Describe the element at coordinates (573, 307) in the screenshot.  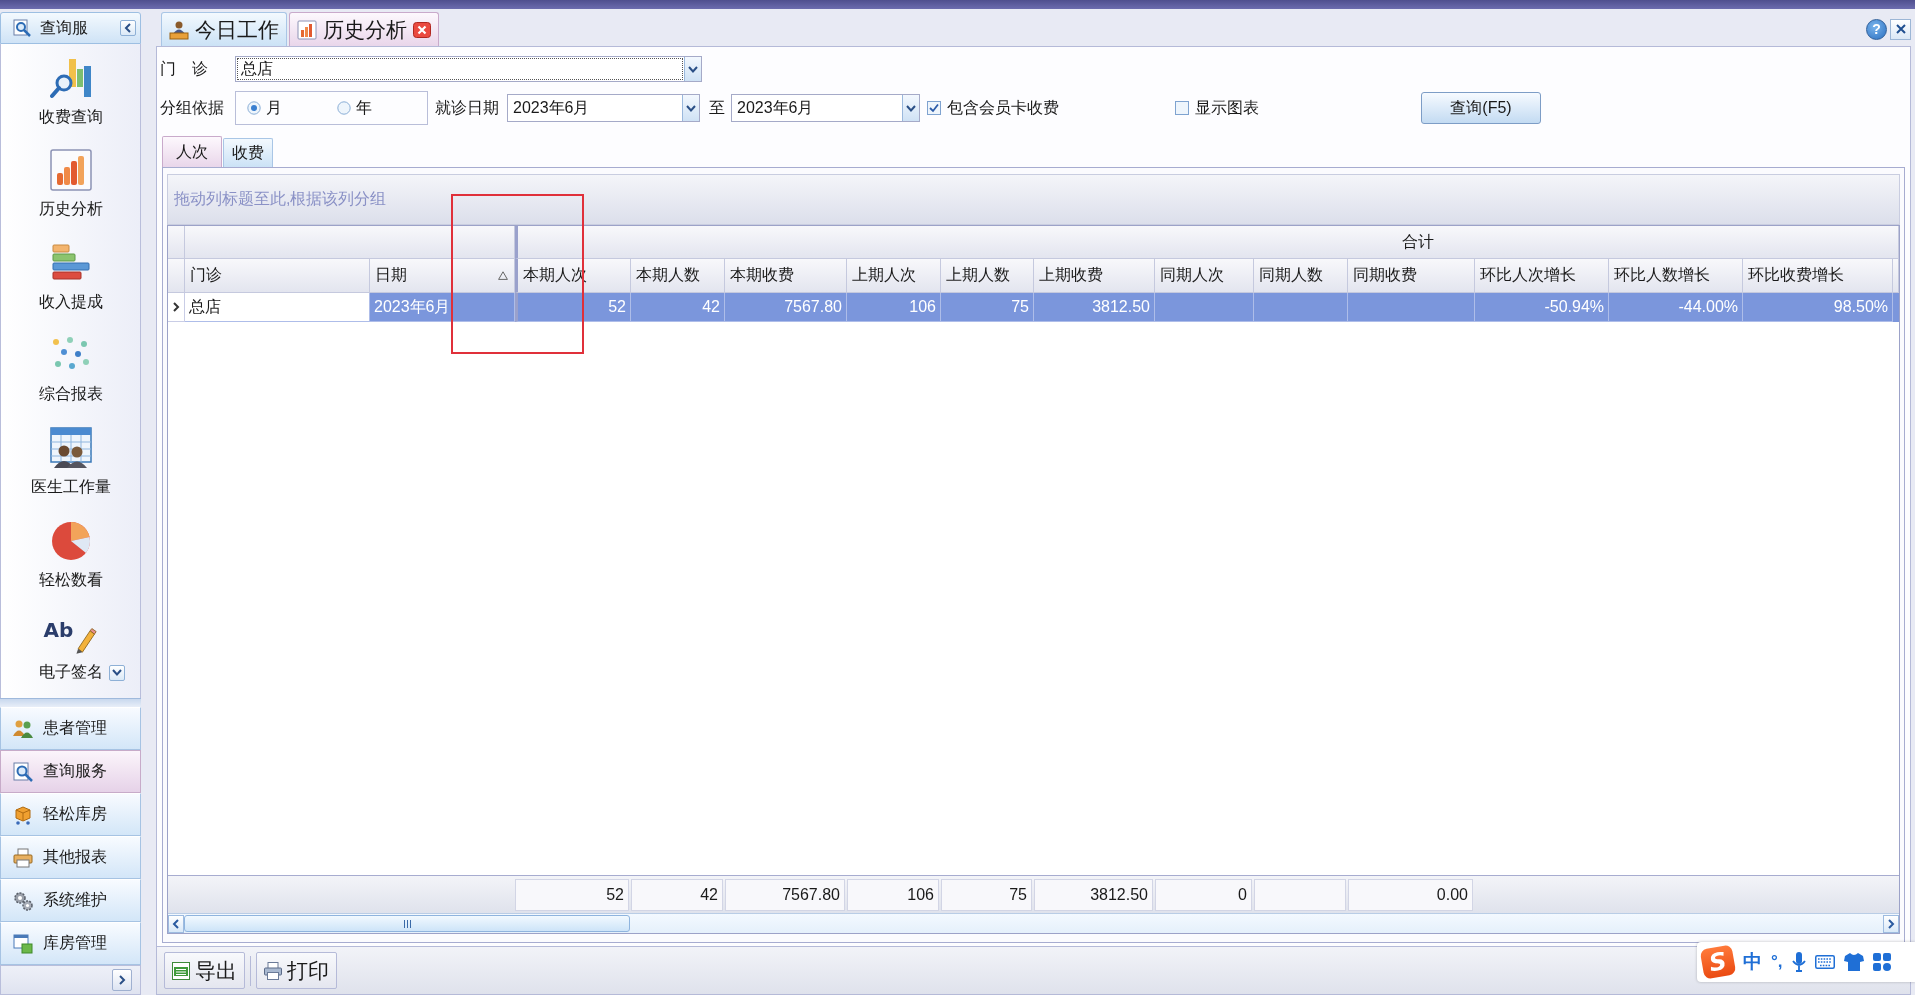
I see `table-cell: 52` at that location.